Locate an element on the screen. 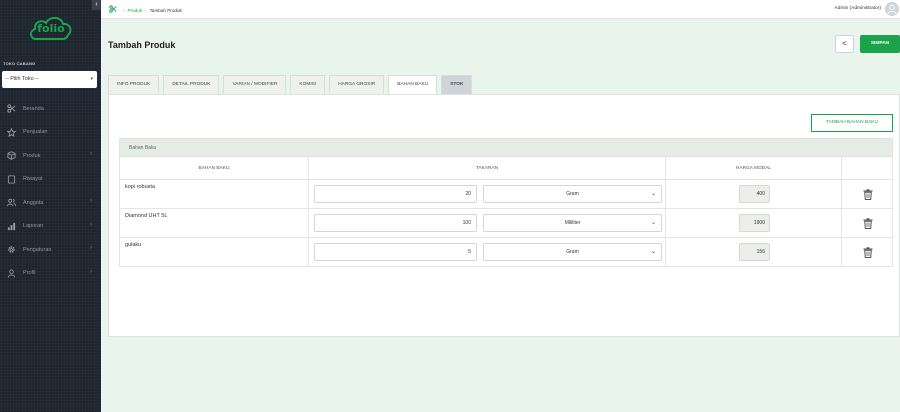 This screenshot has height=412, width=900. toko-select: -- Pilih Toko -- ▾ is located at coordinates (49, 79).